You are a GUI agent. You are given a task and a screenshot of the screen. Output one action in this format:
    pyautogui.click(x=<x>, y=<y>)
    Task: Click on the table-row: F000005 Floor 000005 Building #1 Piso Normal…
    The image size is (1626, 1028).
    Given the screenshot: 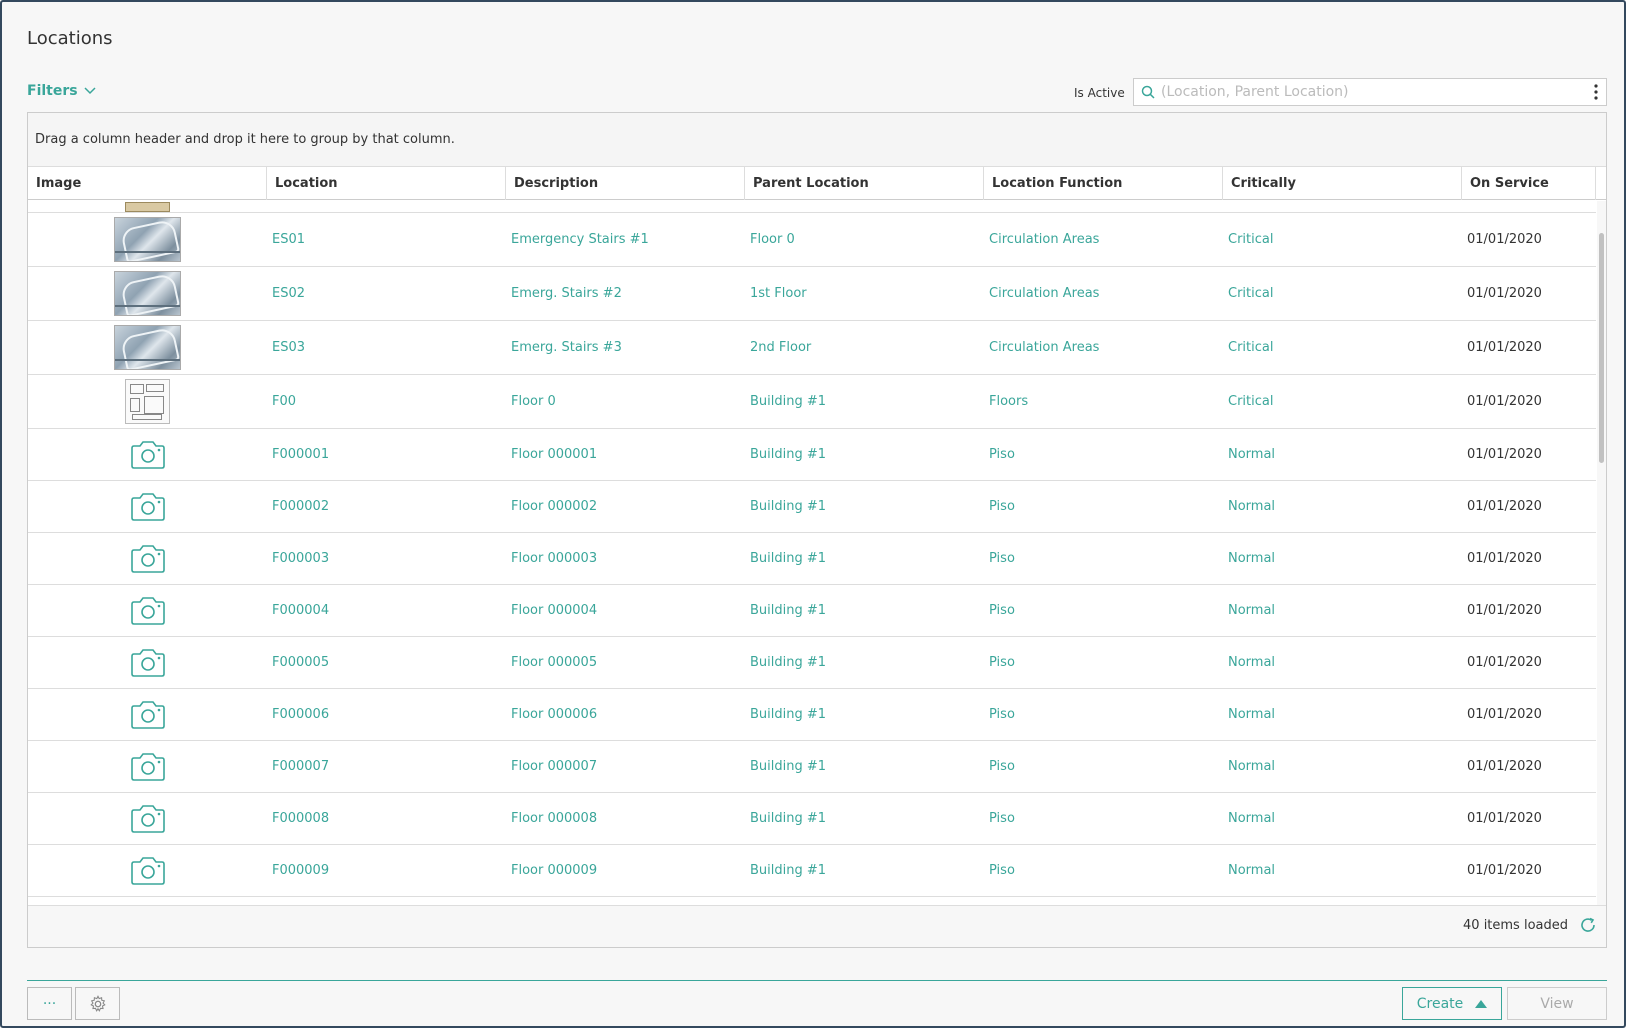 What is the action you would take?
    pyautogui.click(x=812, y=663)
    